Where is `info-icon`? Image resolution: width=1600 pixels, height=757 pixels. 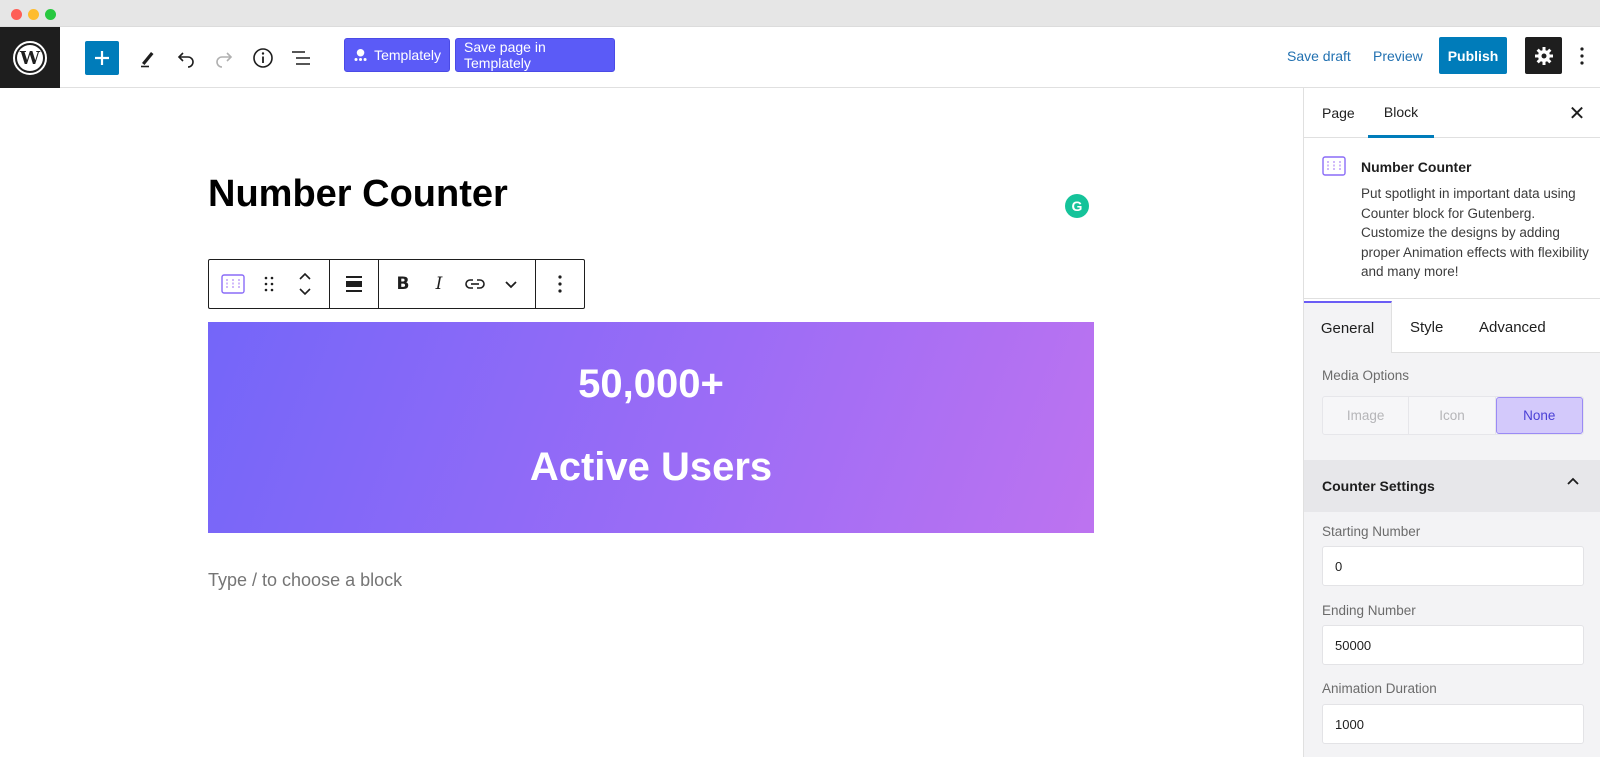 info-icon is located at coordinates (263, 58).